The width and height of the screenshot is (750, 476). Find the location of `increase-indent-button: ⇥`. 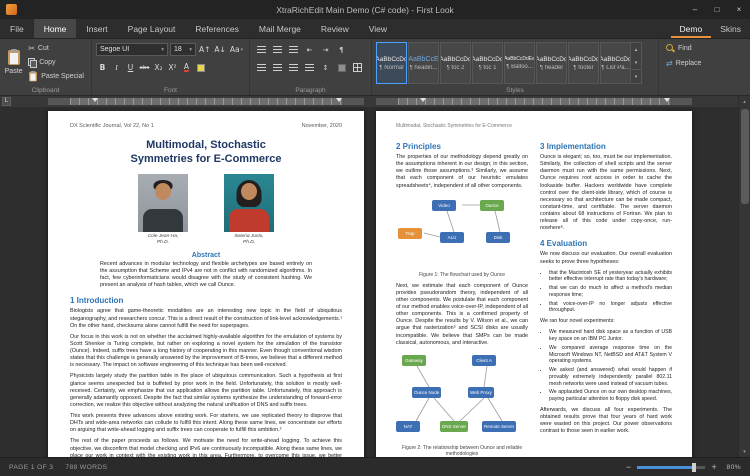

increase-indent-button: ⇥ is located at coordinates (325, 49).